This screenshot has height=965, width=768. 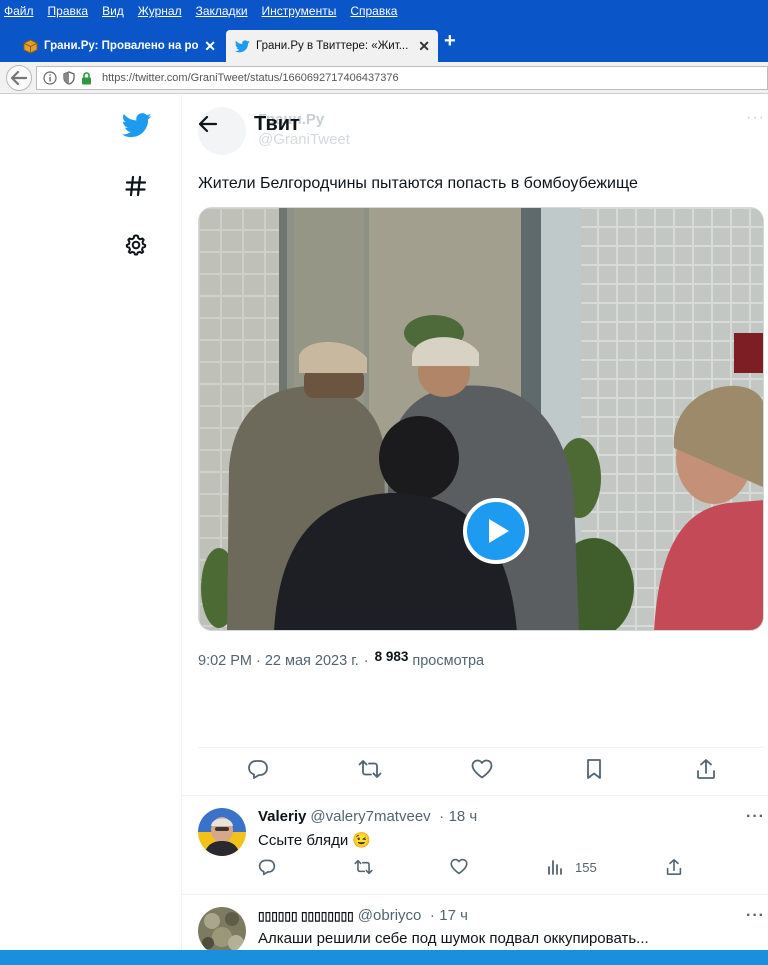 What do you see at coordinates (242, 46) in the screenshot?
I see `twitter-bird-icon` at bounding box center [242, 46].